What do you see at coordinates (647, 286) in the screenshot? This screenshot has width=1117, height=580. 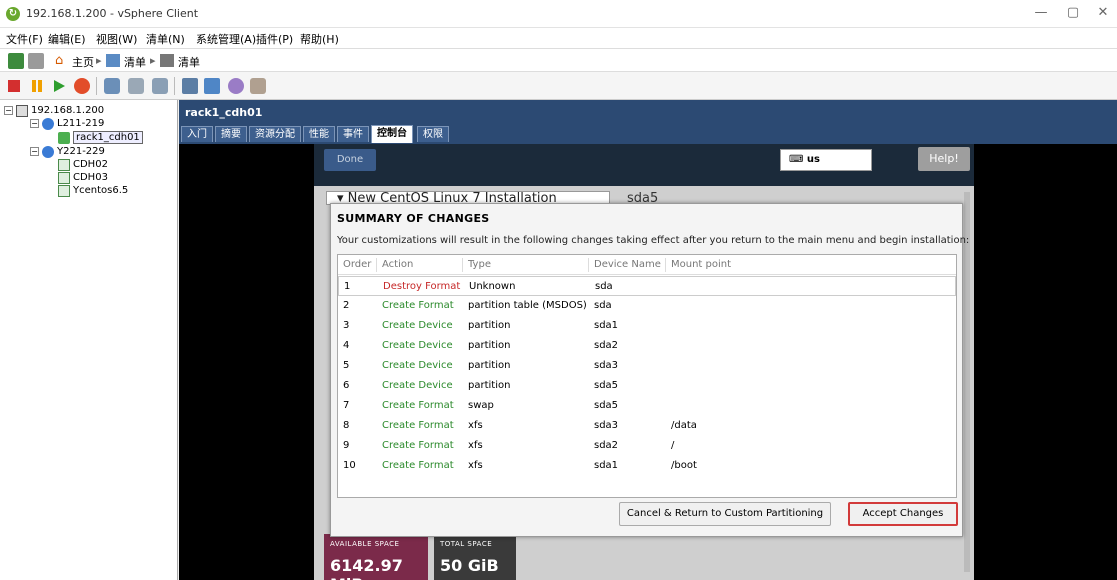 I see `table-row: 1 Destroy Format Unknown sda` at bounding box center [647, 286].